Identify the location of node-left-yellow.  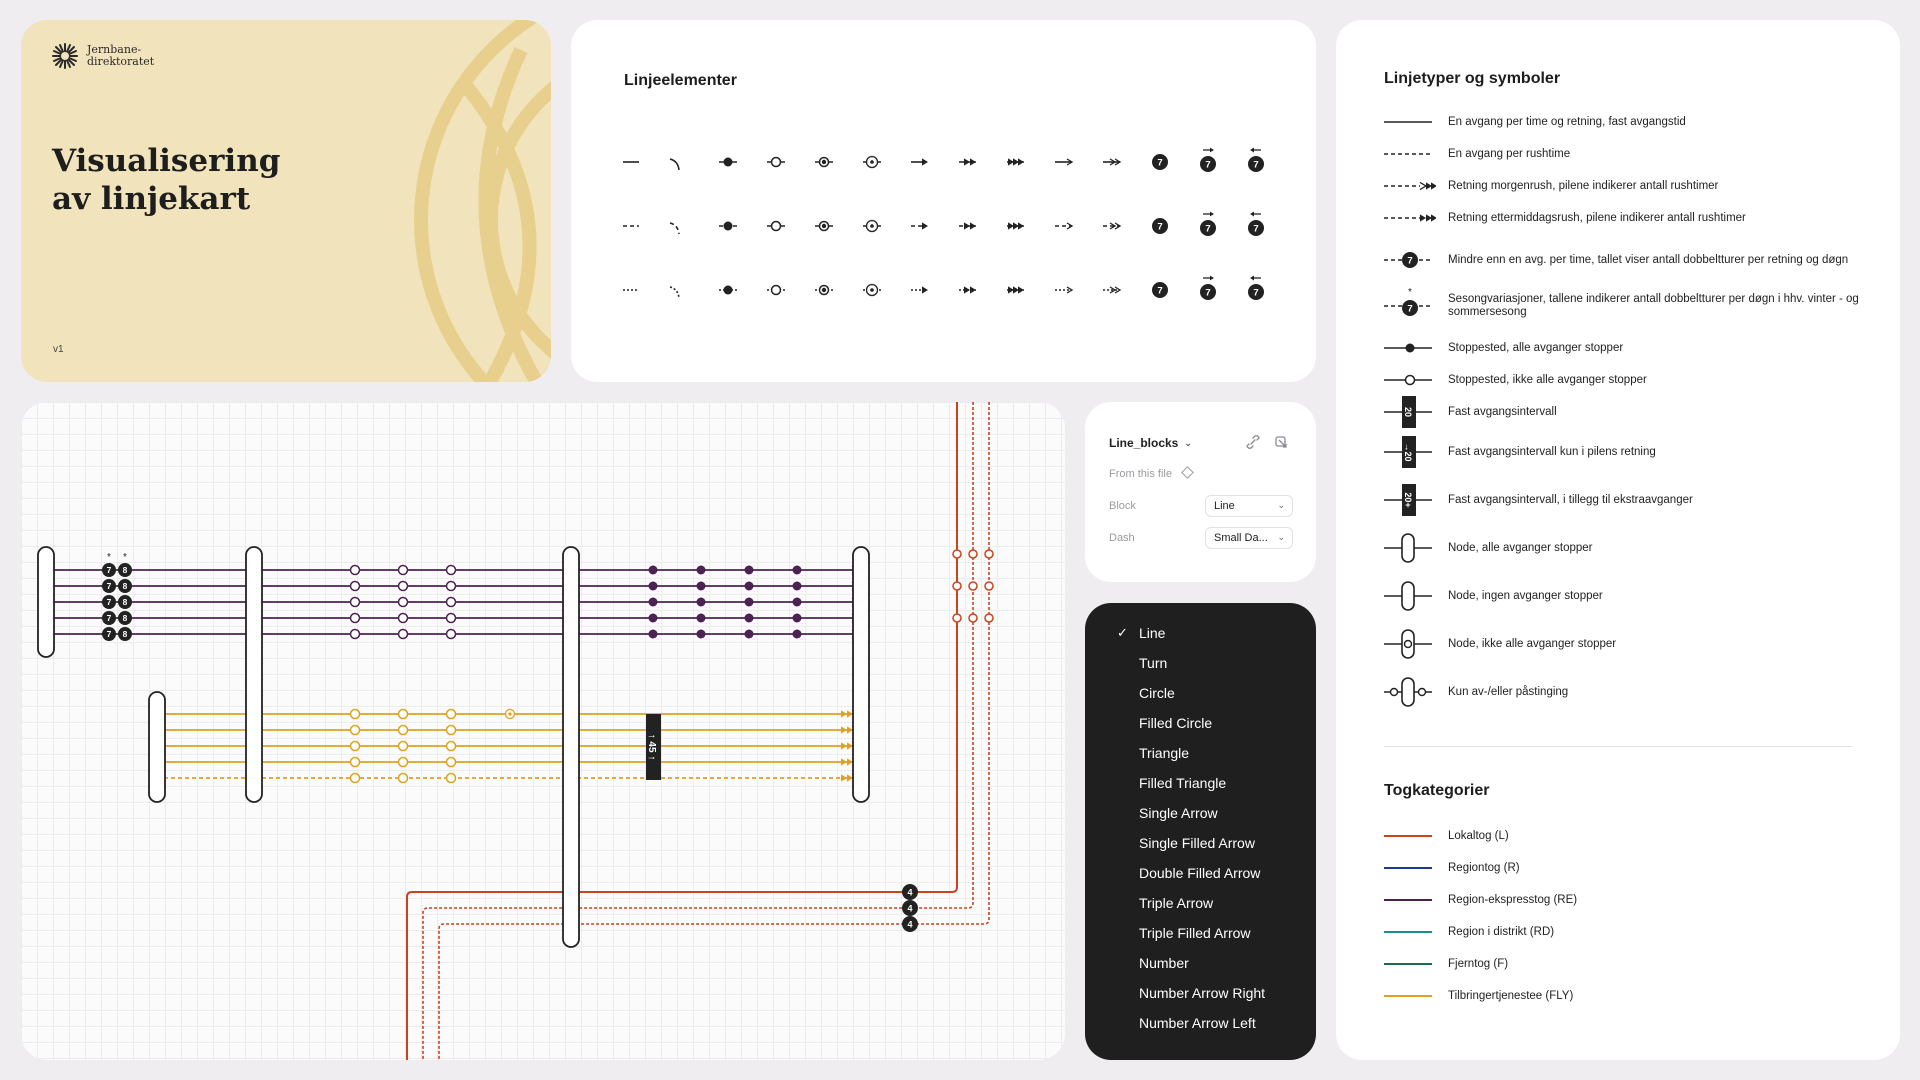
(157, 747).